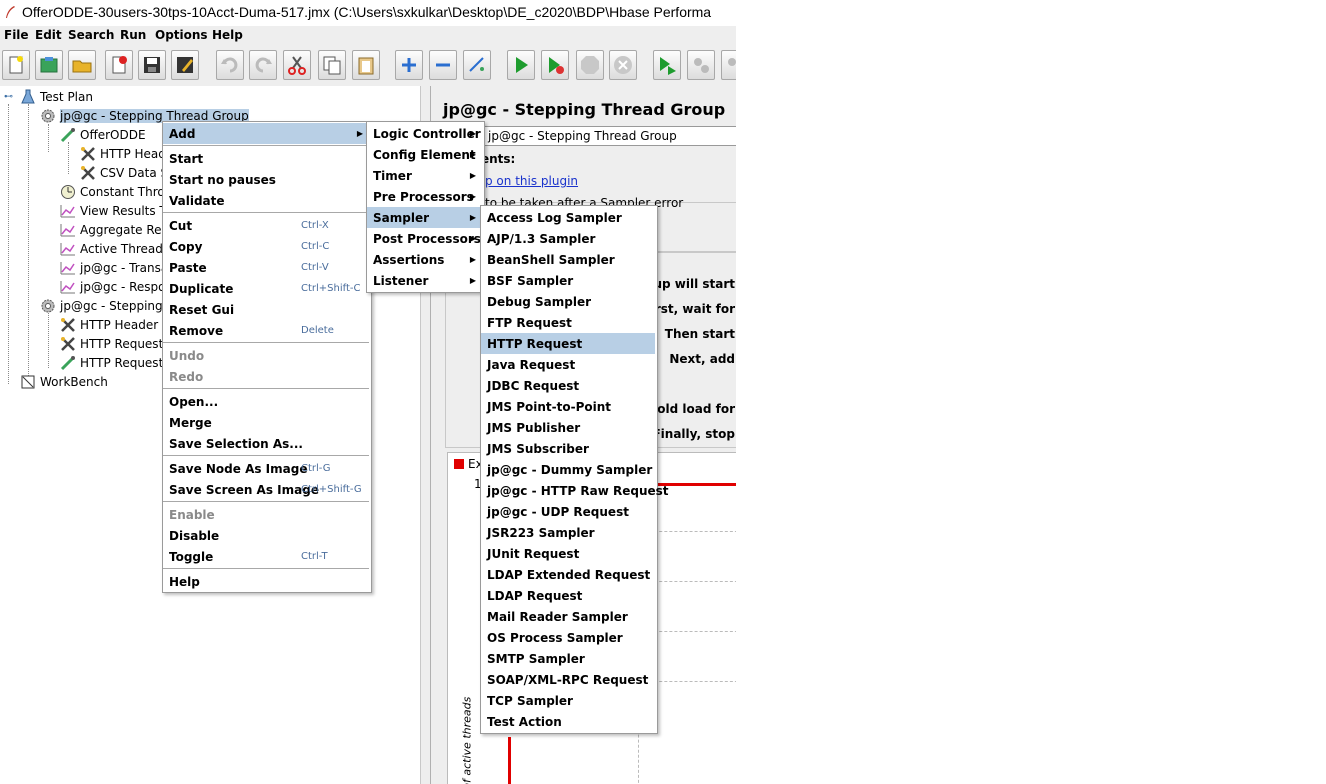 This screenshot has height=784, width=1326. What do you see at coordinates (133, 35) in the screenshot?
I see `menu-run: Run` at bounding box center [133, 35].